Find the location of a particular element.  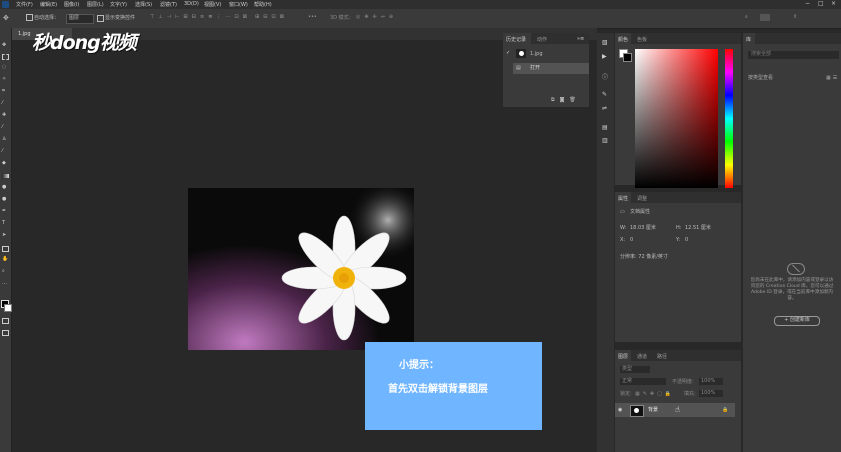

restore-icon: □ is located at coordinates (821, 3).